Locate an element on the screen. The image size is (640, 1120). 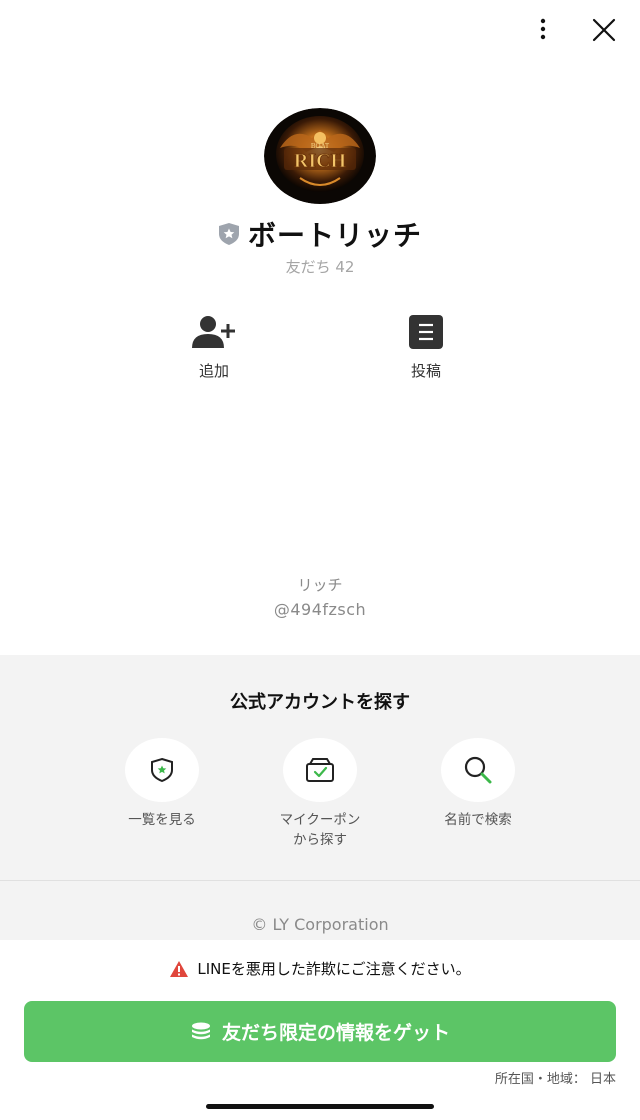
my-coupon-button: マイクーポン から探す is located at coordinates (320, 794).